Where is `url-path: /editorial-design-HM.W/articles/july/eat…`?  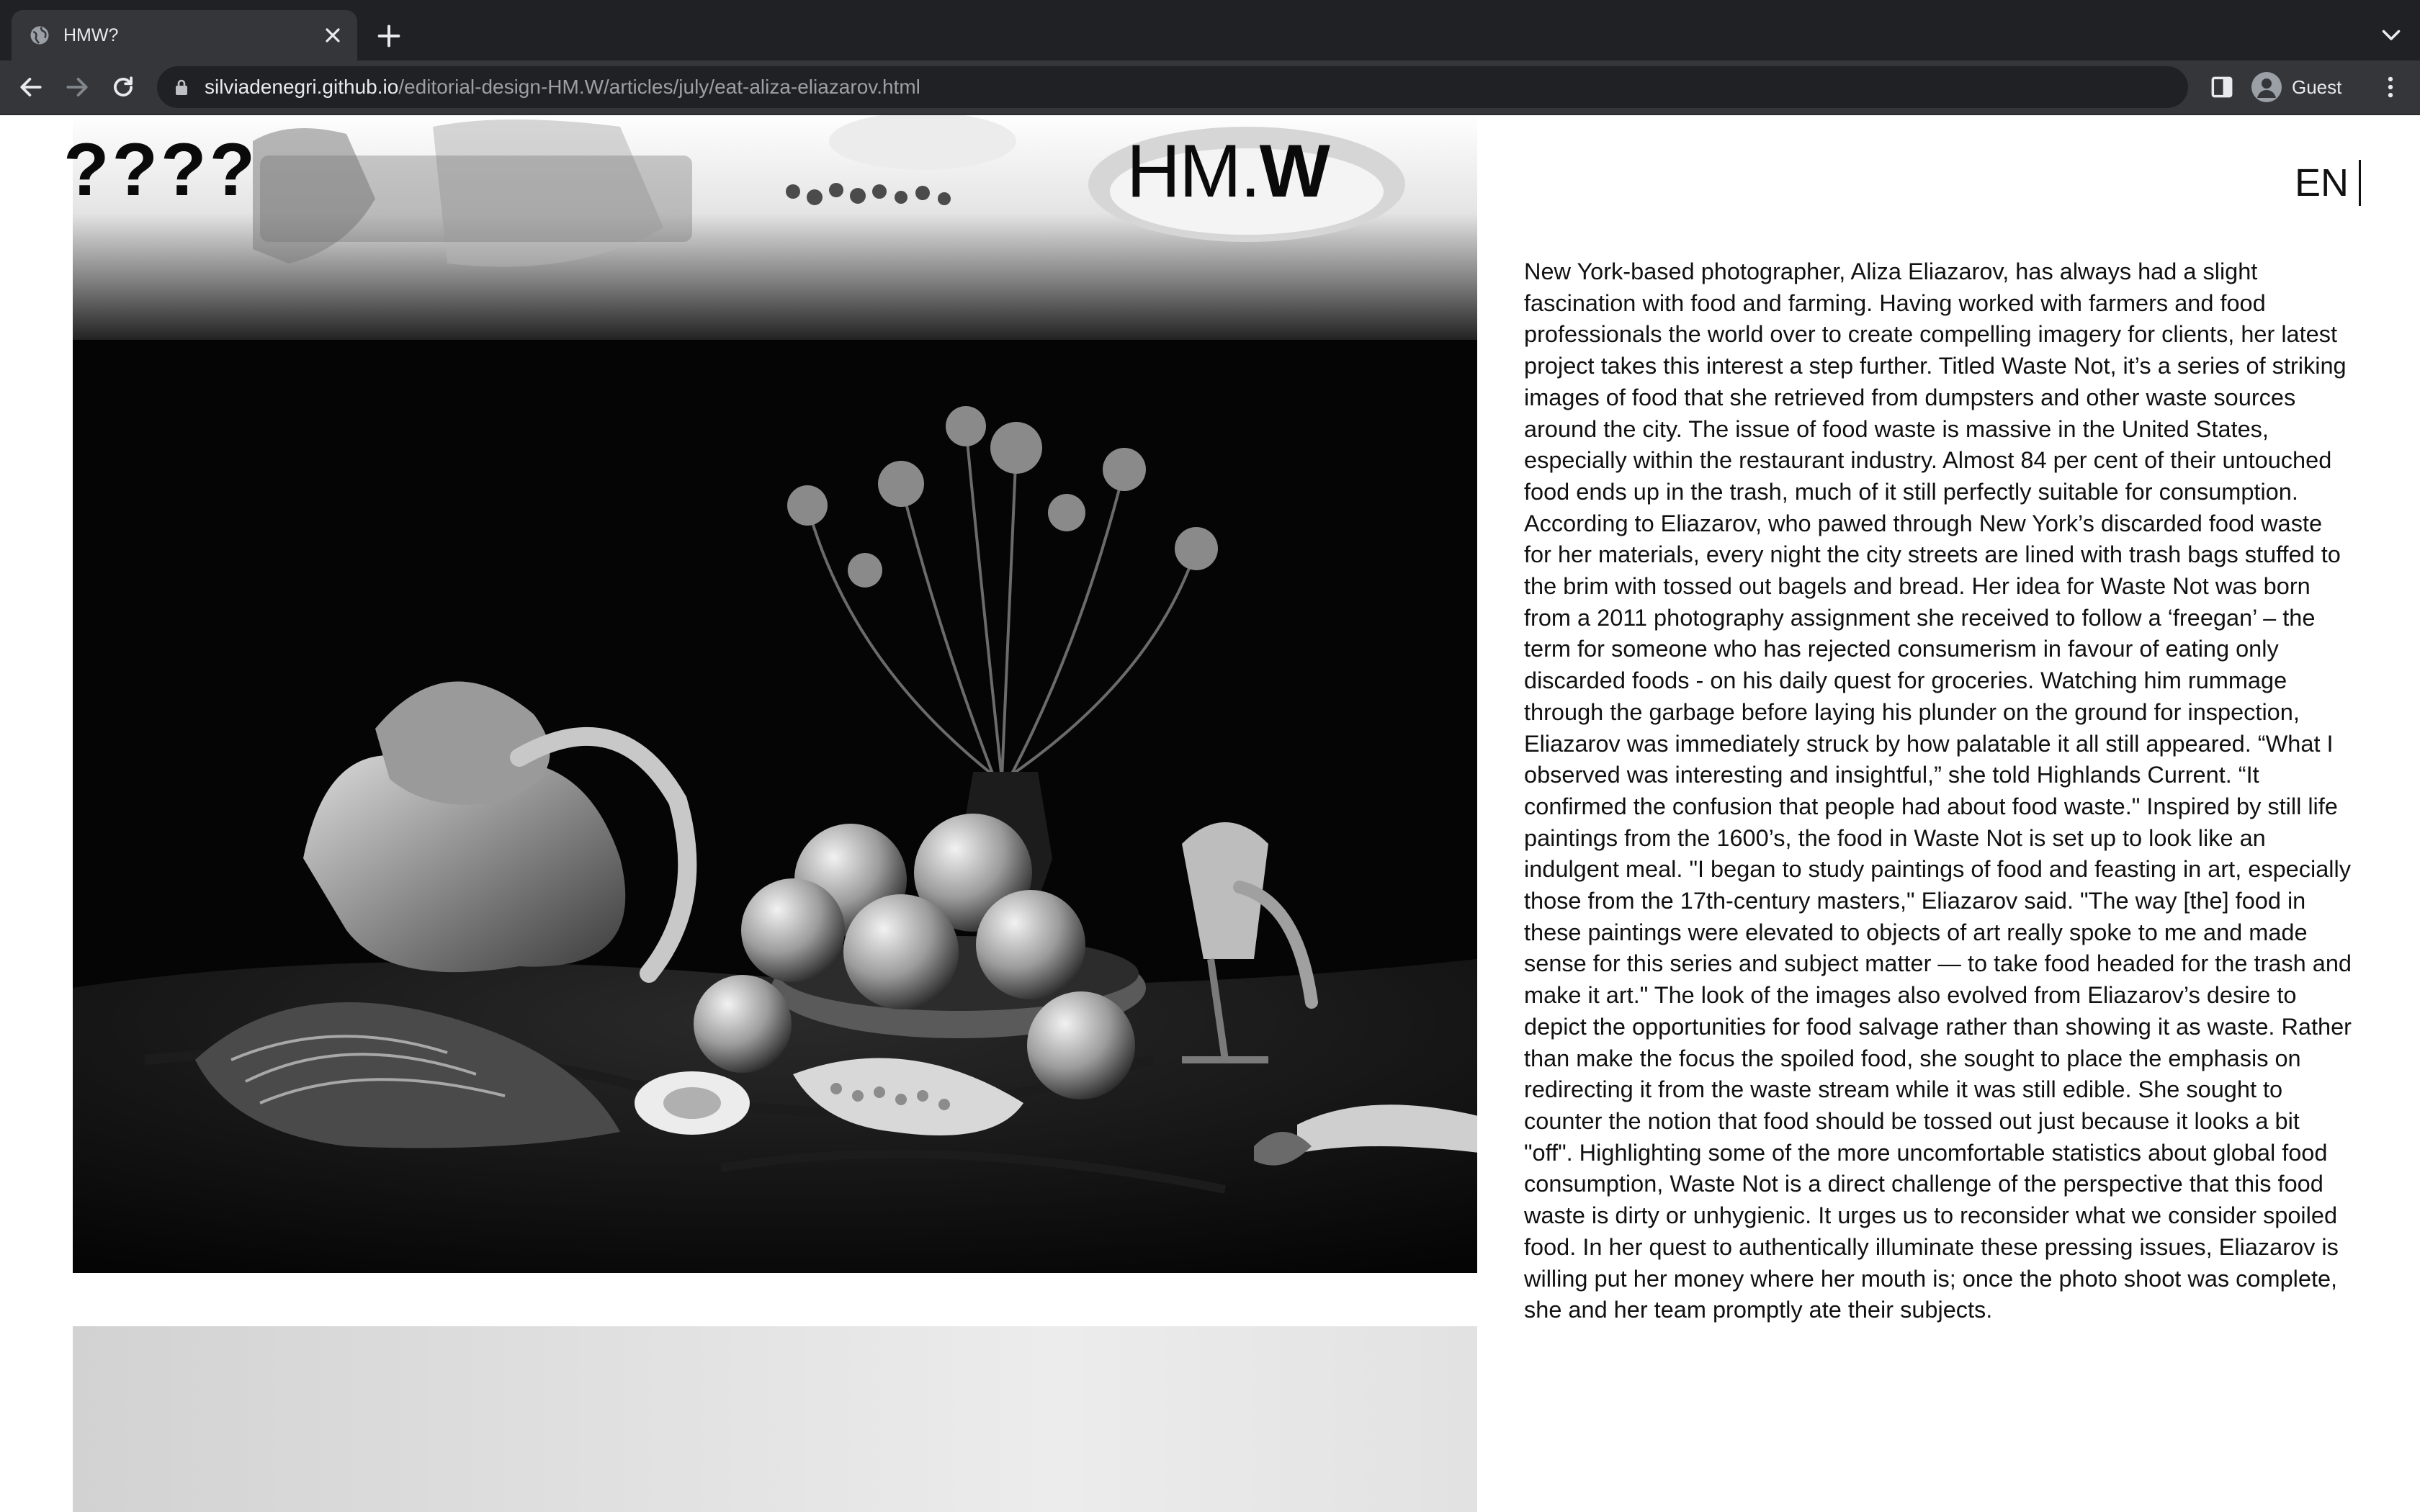 url-path: /editorial-design-HM.W/articles/july/eat… is located at coordinates (659, 87).